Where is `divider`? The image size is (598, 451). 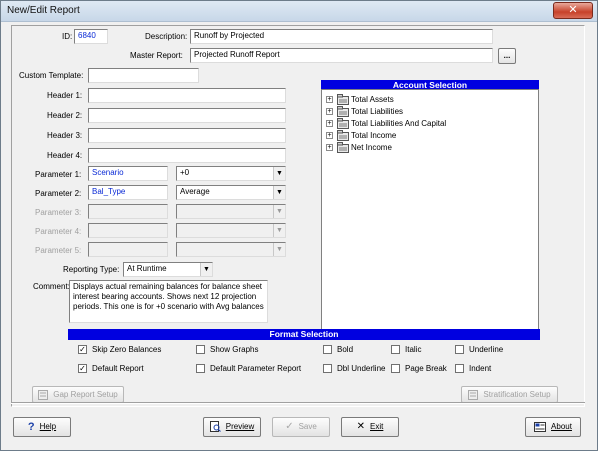 divider is located at coordinates (298, 403).